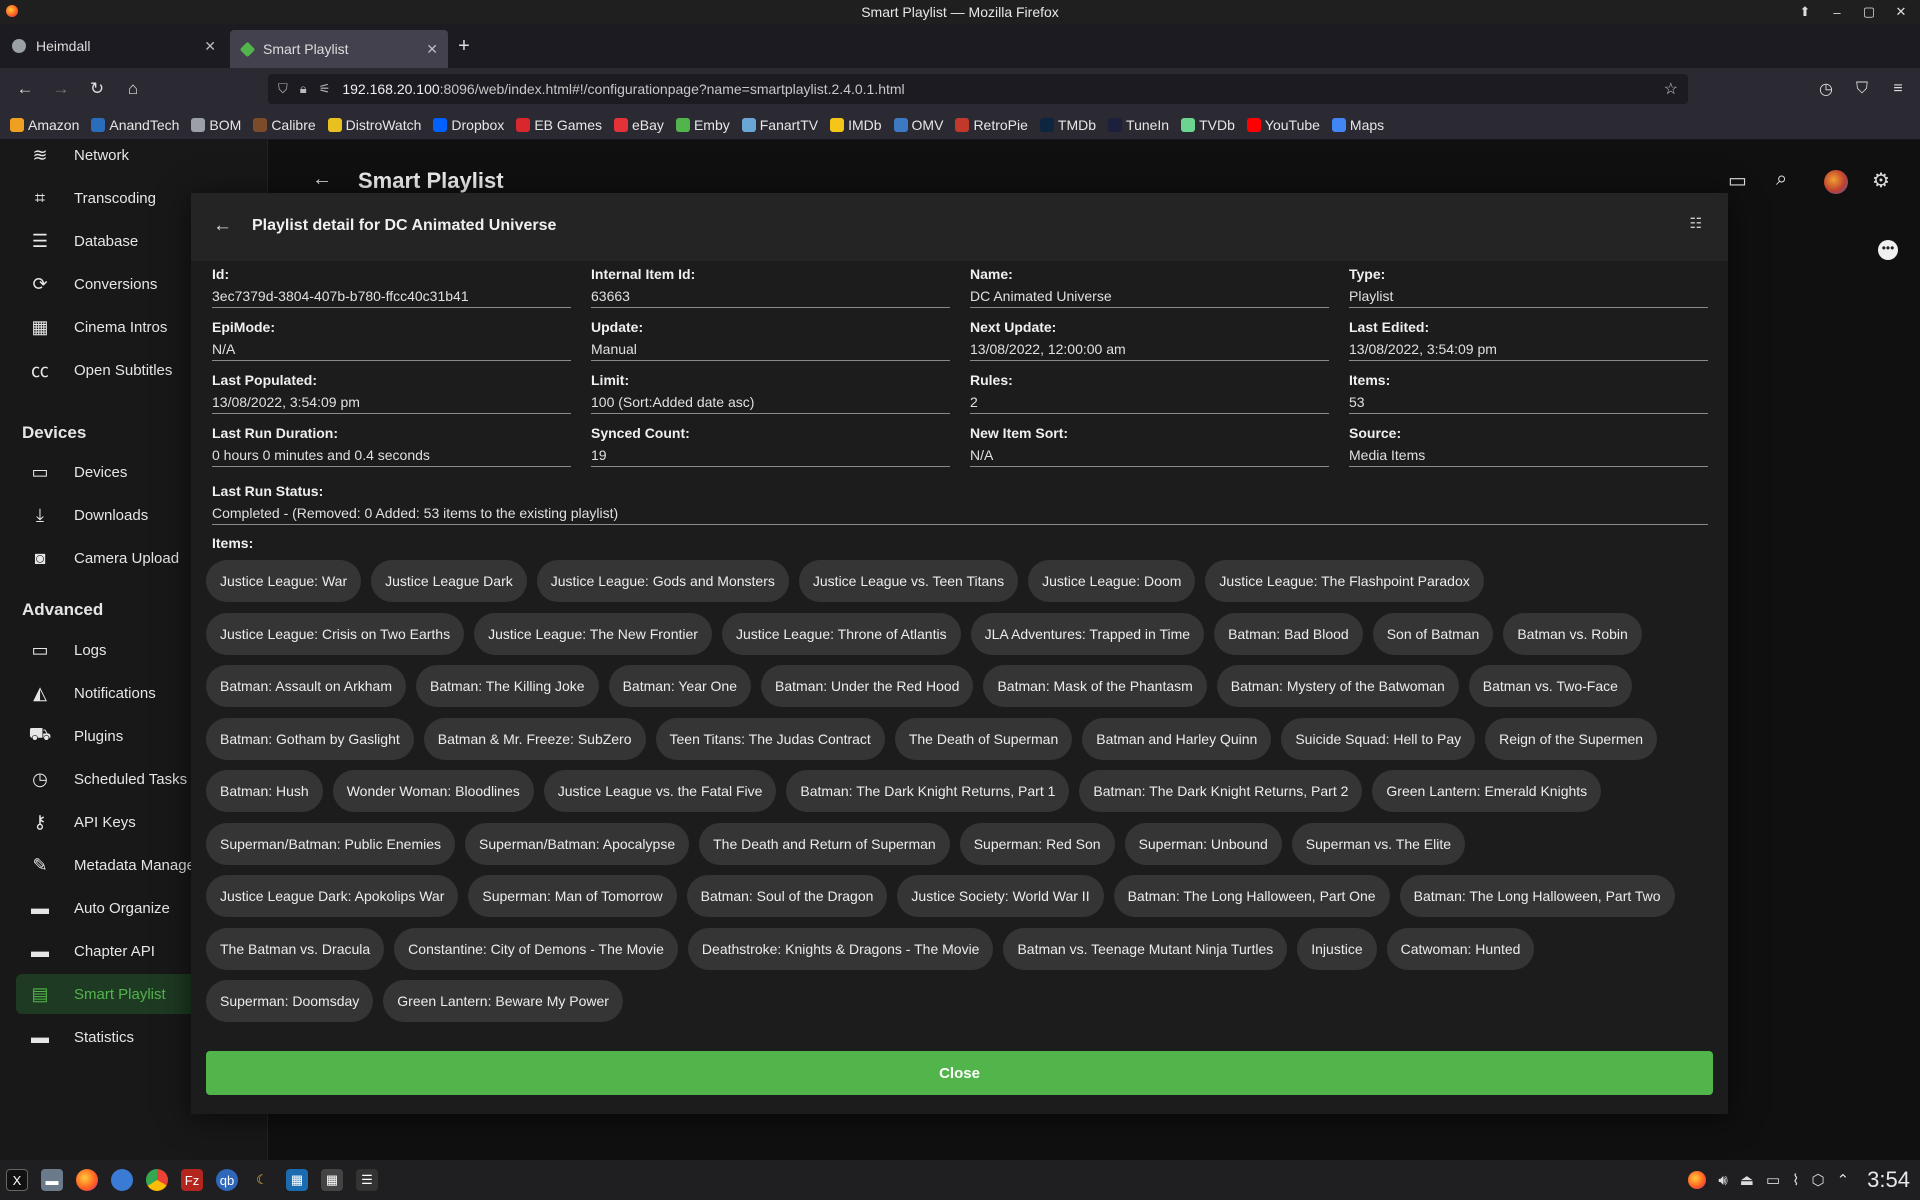  Describe the element at coordinates (1781, 179) in the screenshot. I see `search-icon: ⌕` at that location.